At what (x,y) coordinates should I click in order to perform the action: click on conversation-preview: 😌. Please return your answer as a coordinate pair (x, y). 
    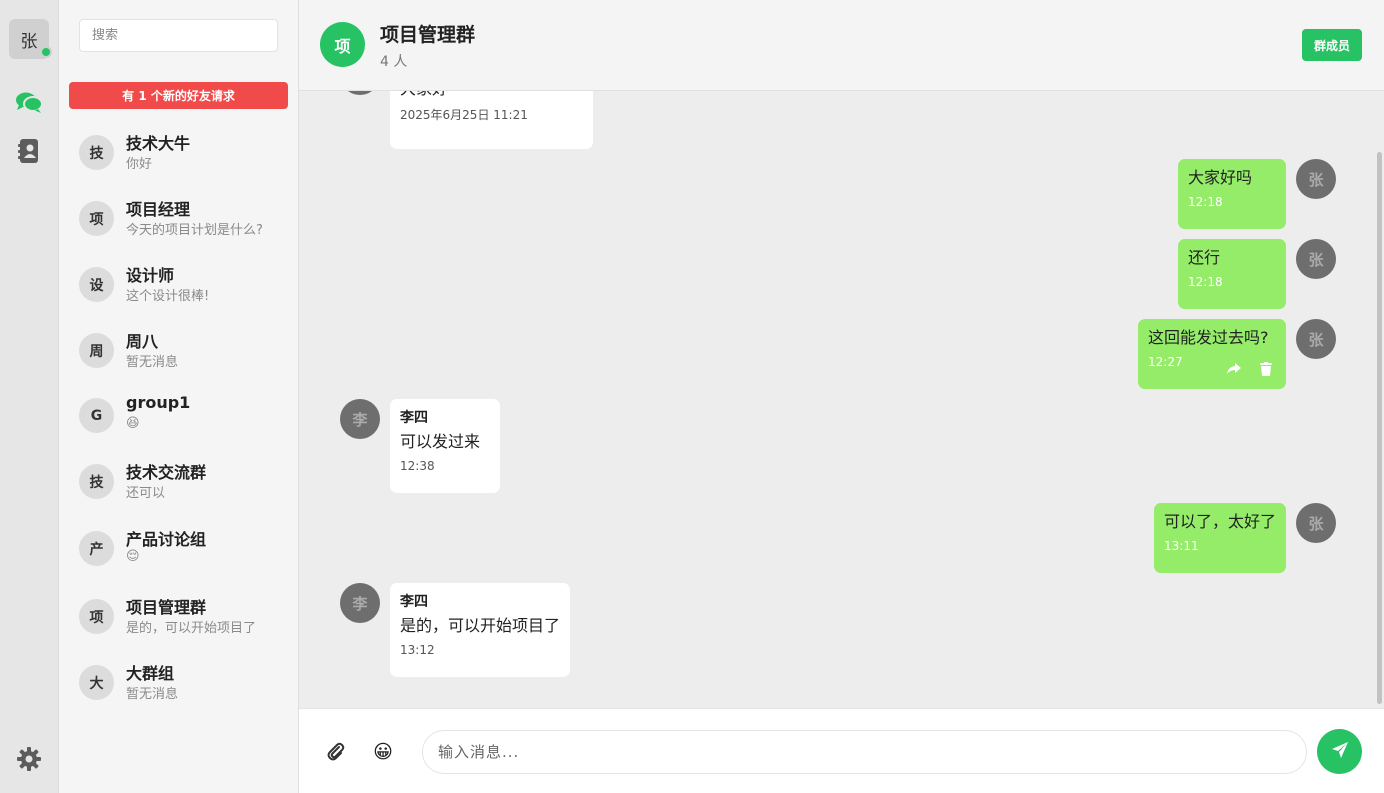
    Looking at the image, I should click on (133, 556).